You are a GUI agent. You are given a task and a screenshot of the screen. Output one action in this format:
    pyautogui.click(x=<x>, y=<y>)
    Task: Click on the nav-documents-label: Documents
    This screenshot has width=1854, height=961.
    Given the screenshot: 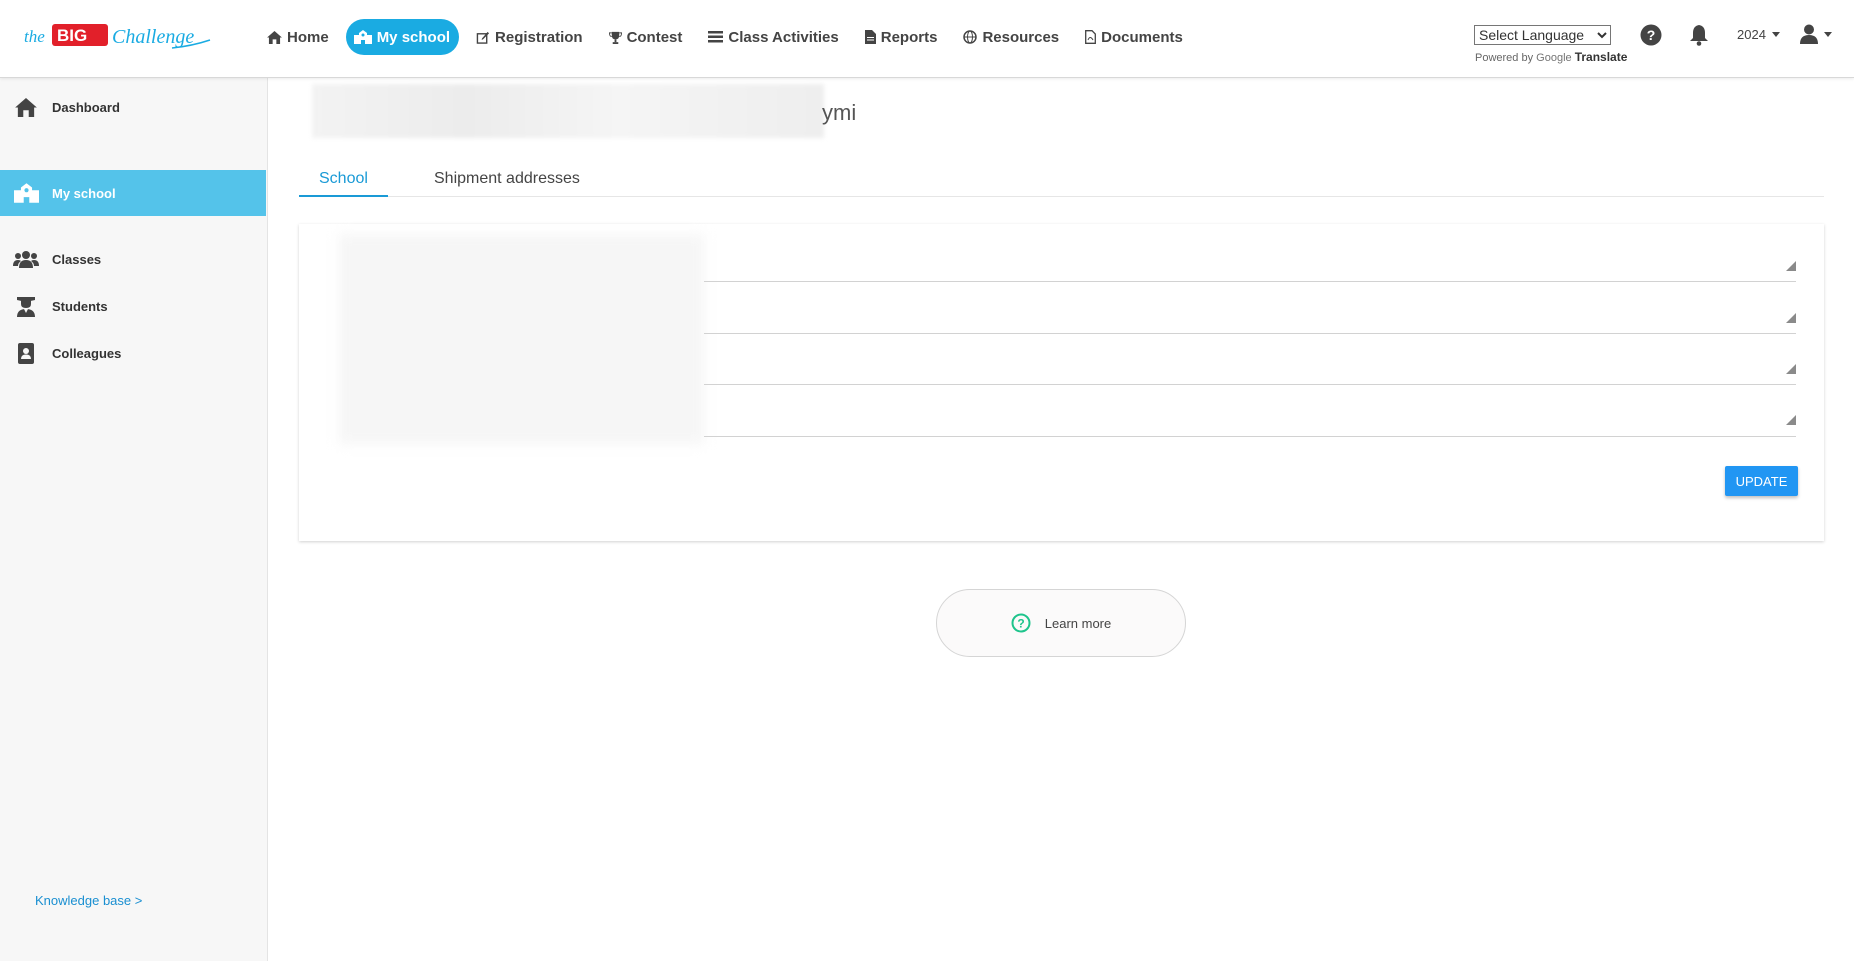 What is the action you would take?
    pyautogui.click(x=1142, y=37)
    